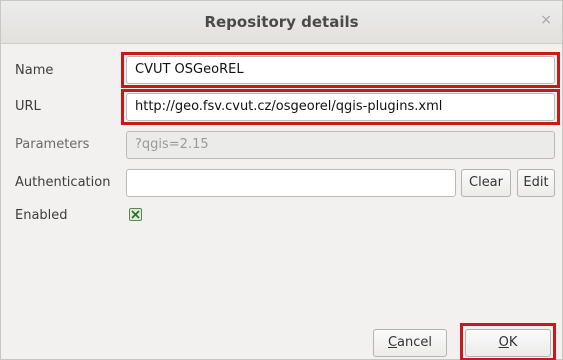 This screenshot has height=360, width=563. What do you see at coordinates (291, 183) in the screenshot?
I see `authentication-input` at bounding box center [291, 183].